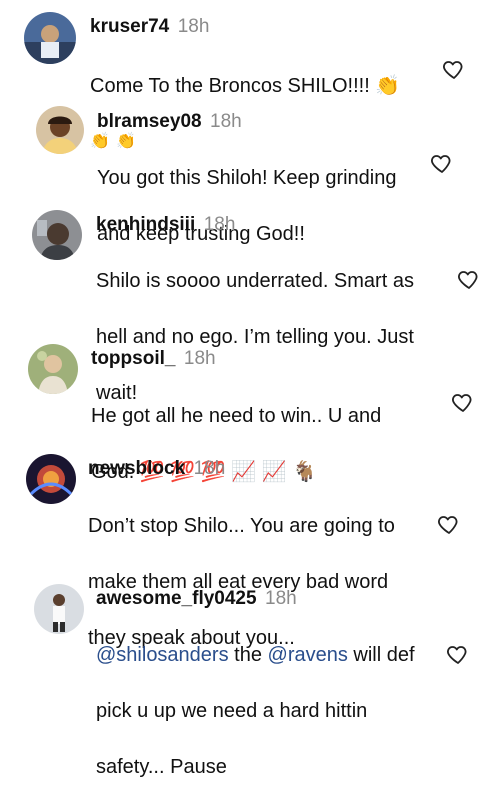 This screenshot has width=500, height=809. What do you see at coordinates (308, 655) in the screenshot?
I see `mention-link: @ravens` at bounding box center [308, 655].